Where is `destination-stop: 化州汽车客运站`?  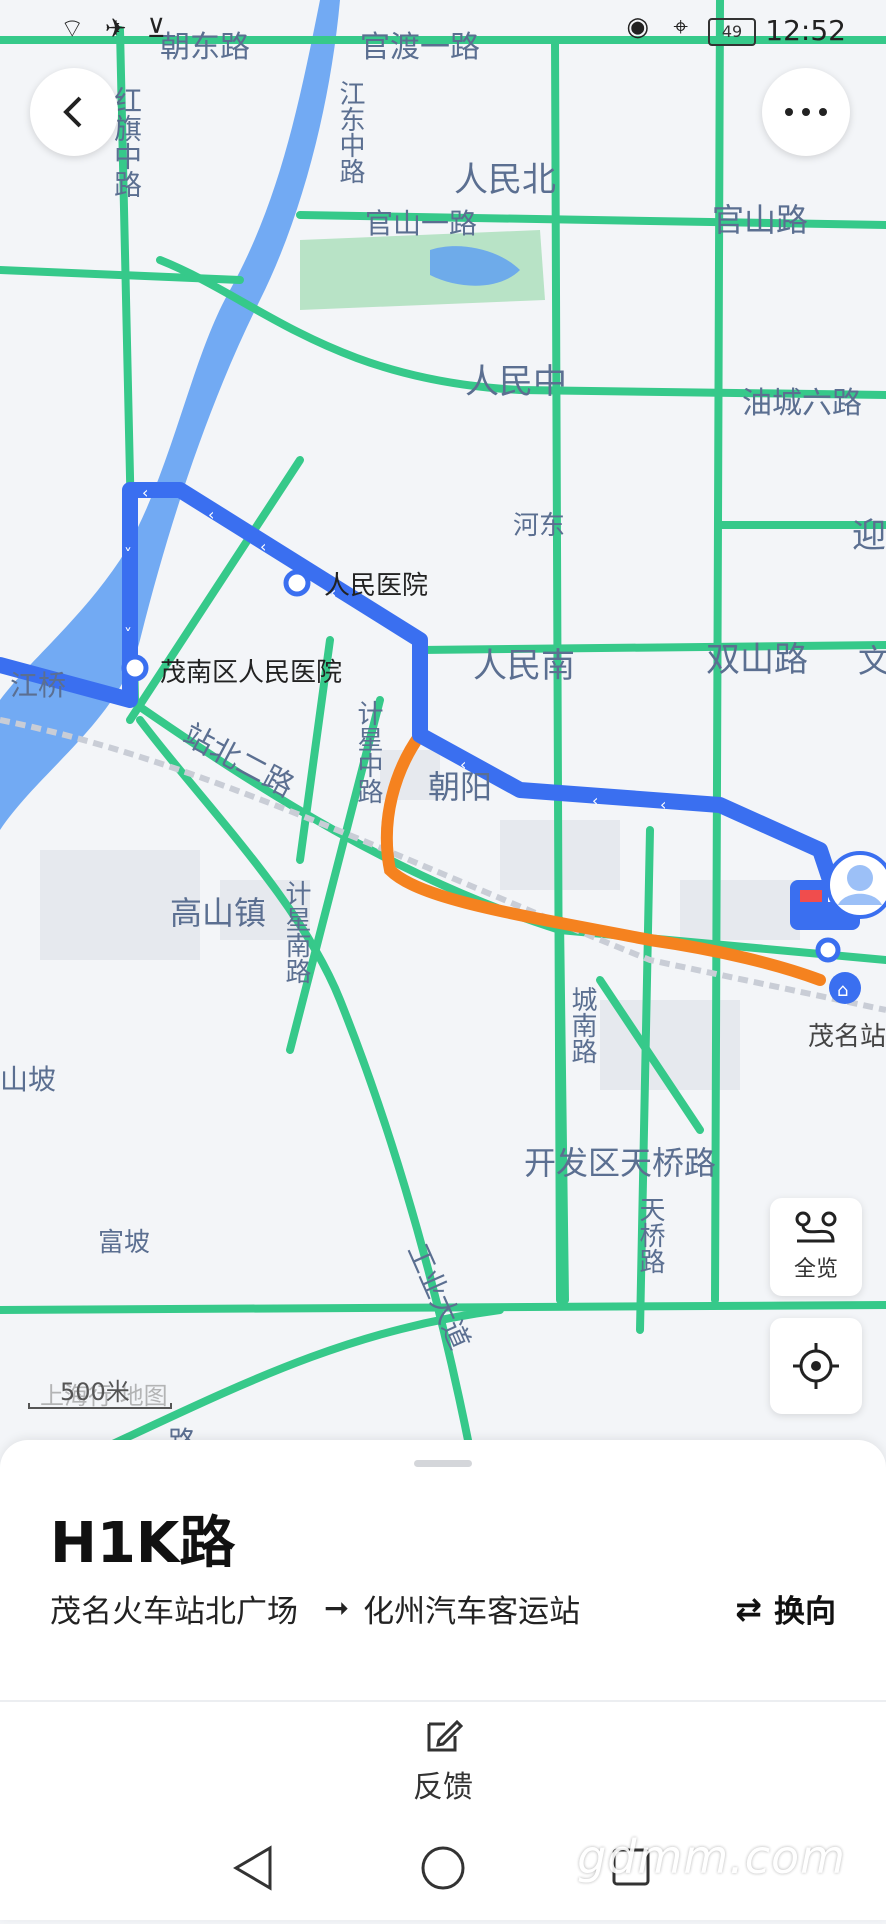
destination-stop: 化州汽车客运站 is located at coordinates (472, 1612).